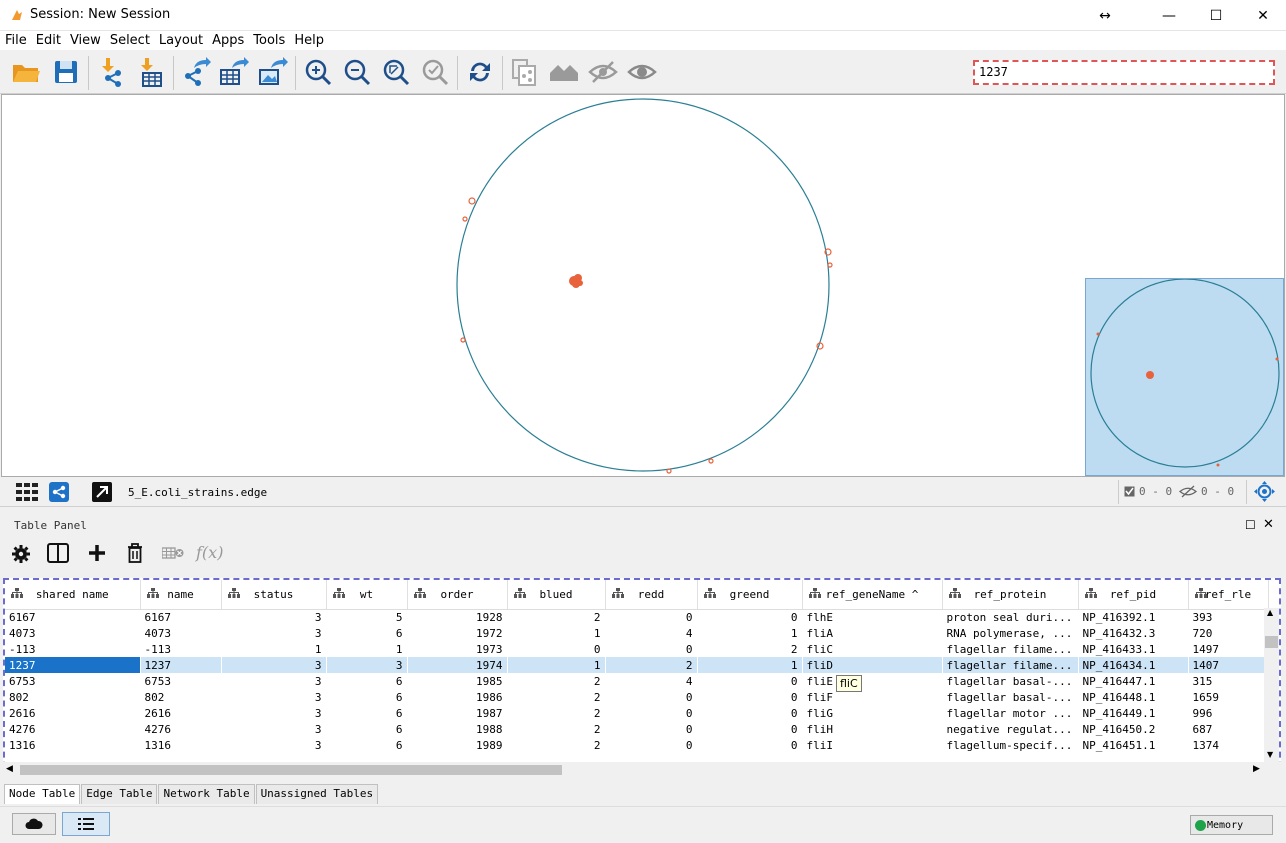  Describe the element at coordinates (1133, 729) in the screenshot. I see `table-cell: NP_416450.2` at that location.